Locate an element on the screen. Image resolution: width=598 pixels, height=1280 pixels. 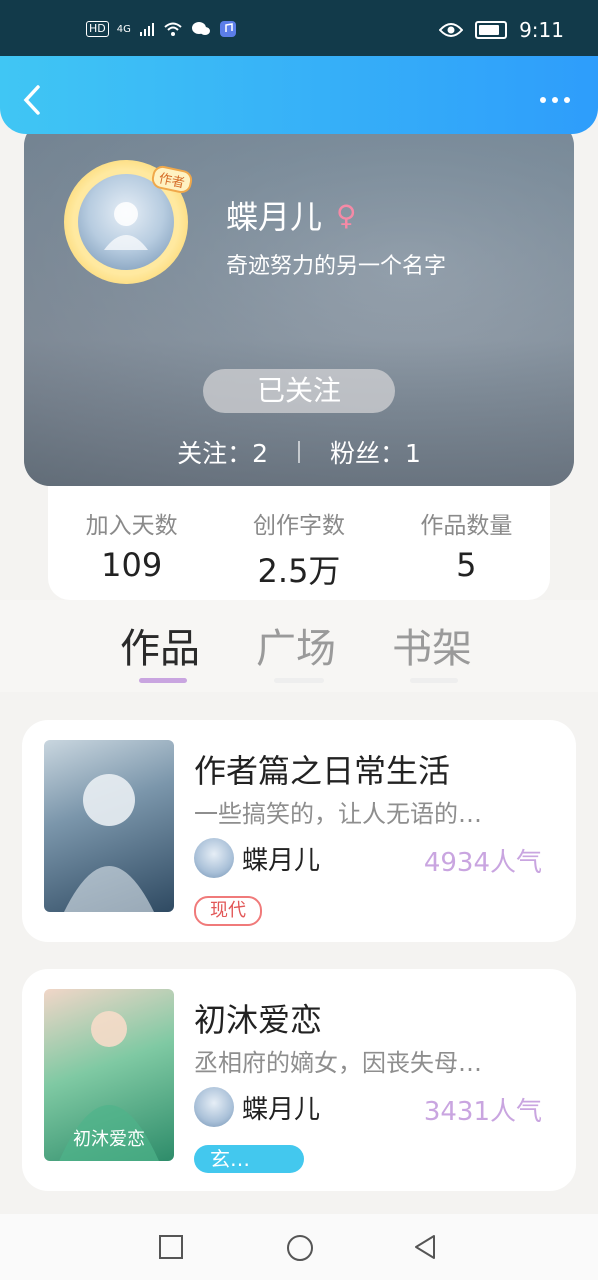
top-bar is located at coordinates (299, 95).